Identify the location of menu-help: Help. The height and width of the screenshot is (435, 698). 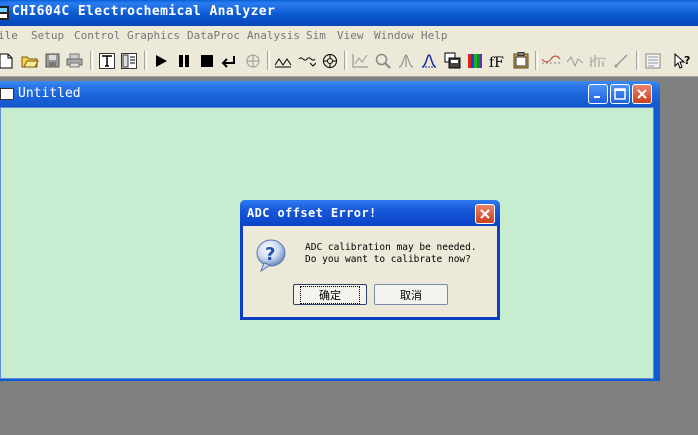
(434, 35).